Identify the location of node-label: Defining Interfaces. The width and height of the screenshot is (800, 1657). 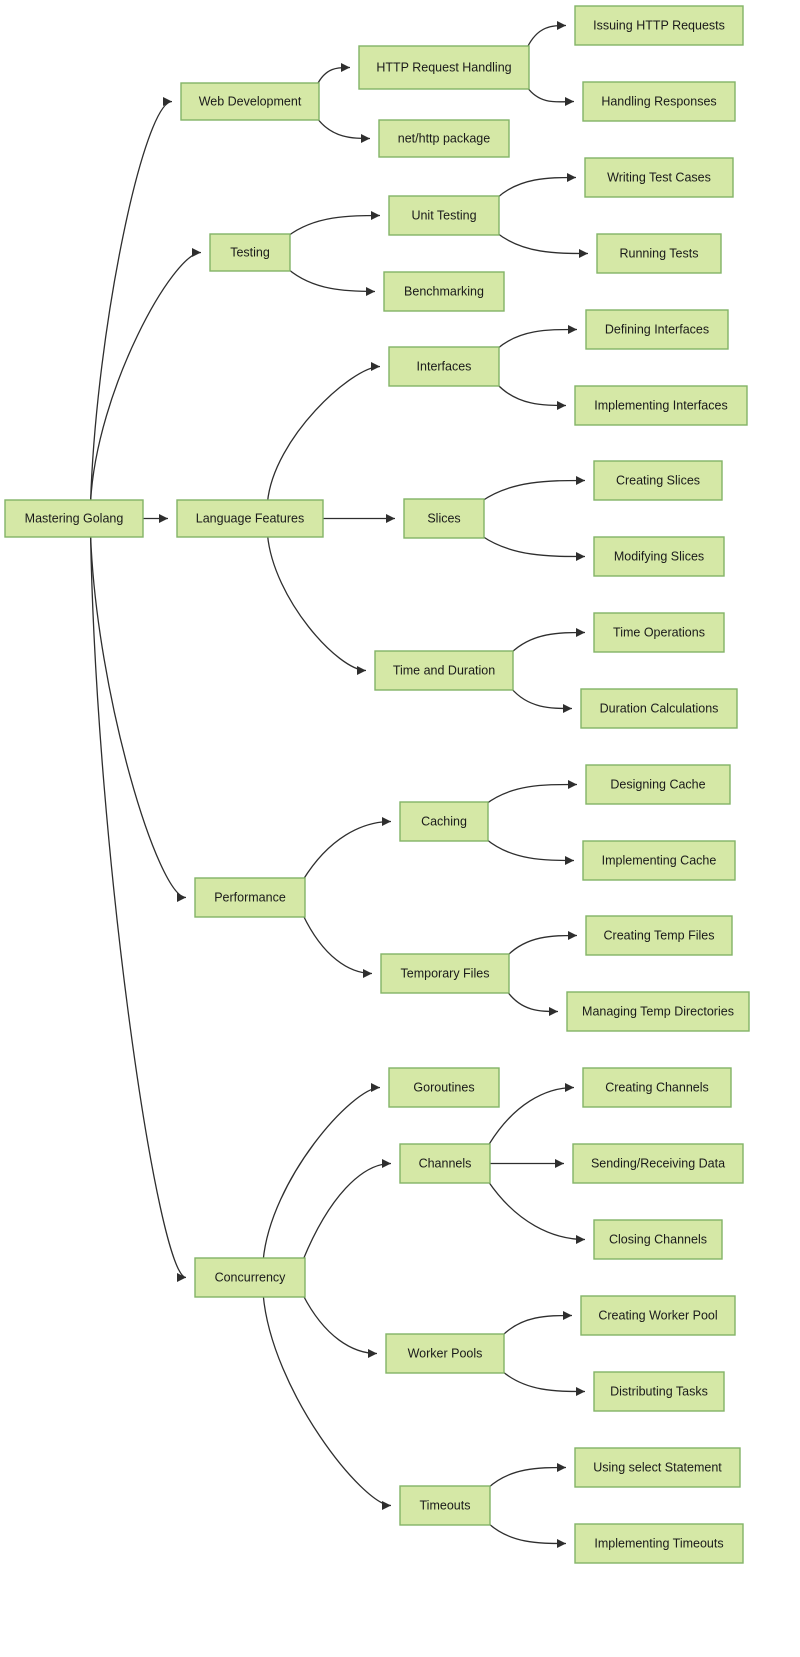
(657, 329).